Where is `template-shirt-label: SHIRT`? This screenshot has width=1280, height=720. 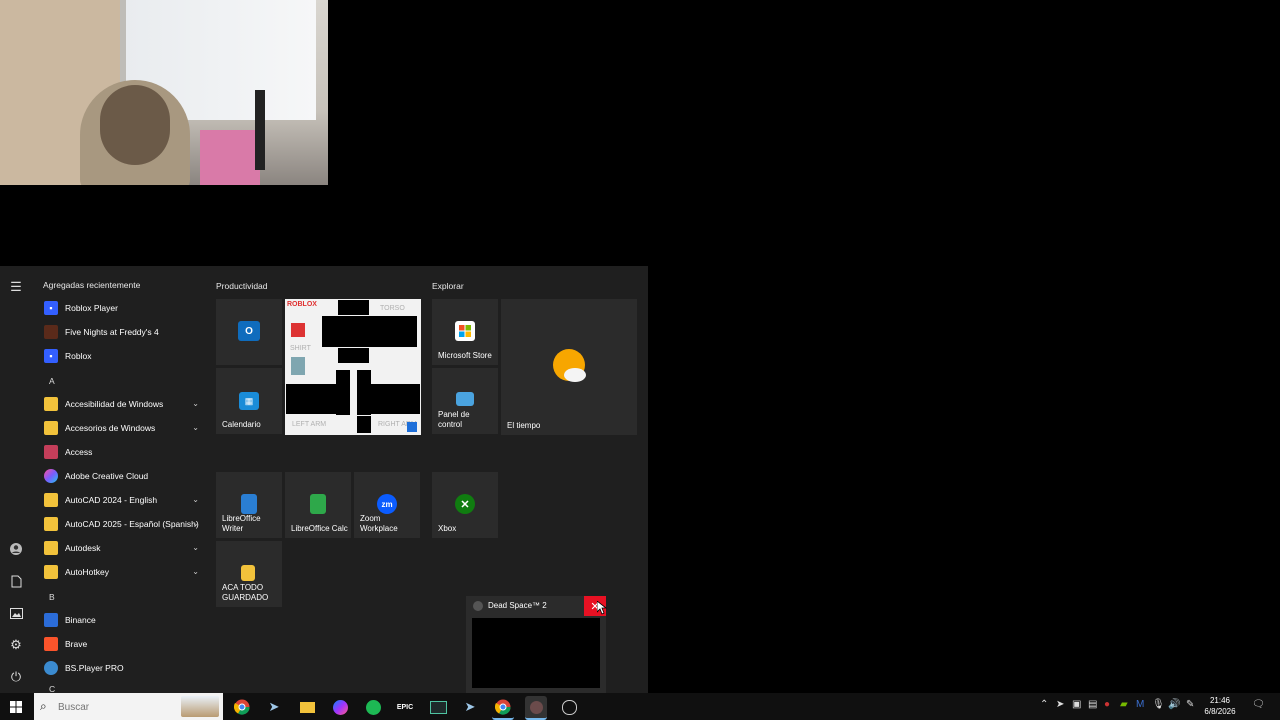
template-shirt-label: SHIRT is located at coordinates (300, 348).